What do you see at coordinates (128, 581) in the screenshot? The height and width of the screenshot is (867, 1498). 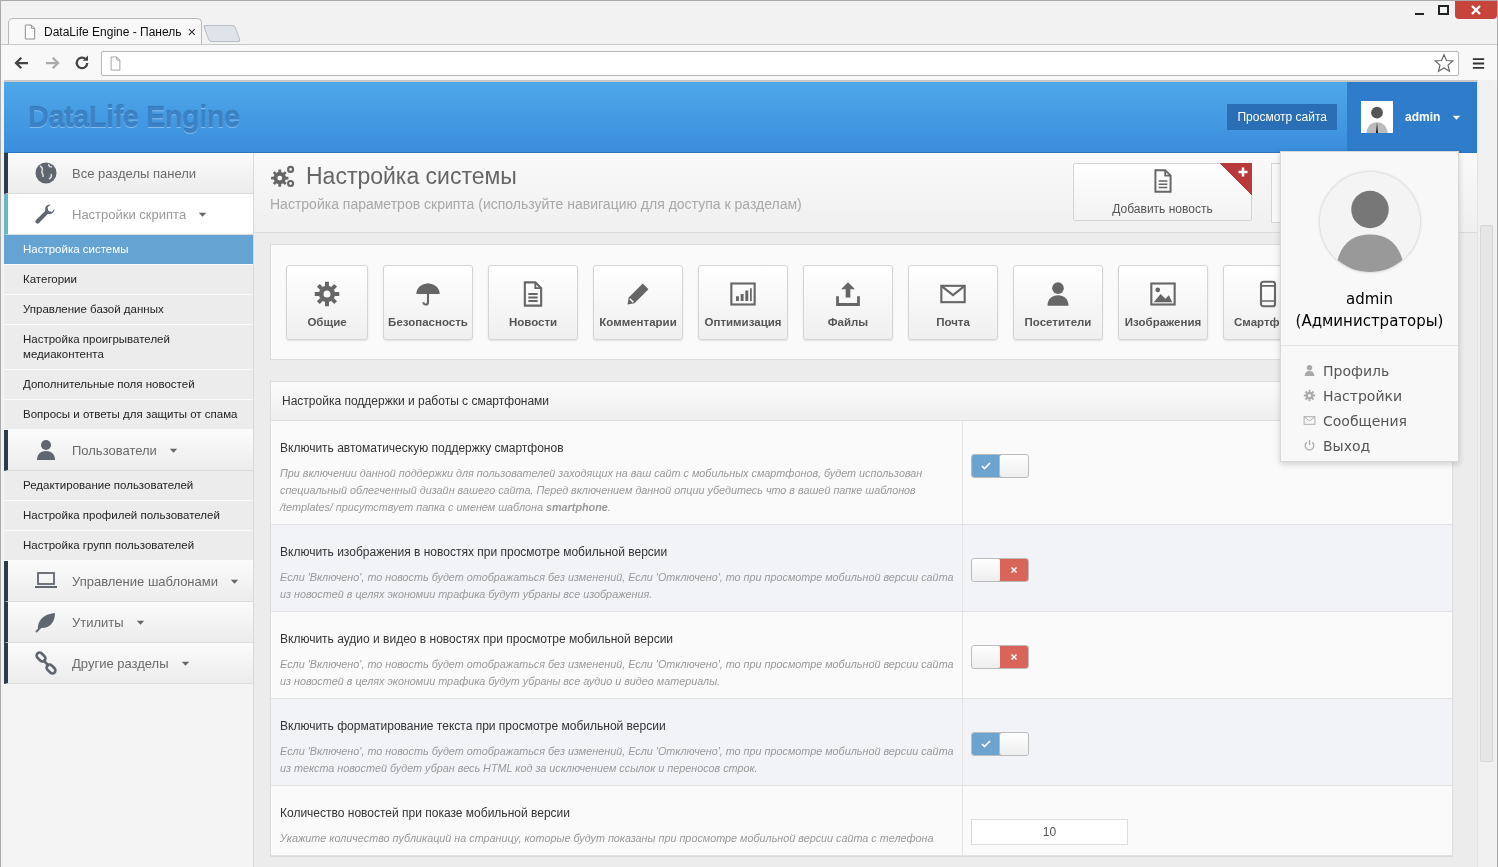 I see `sidebar-item: Управление шаблонами` at bounding box center [128, 581].